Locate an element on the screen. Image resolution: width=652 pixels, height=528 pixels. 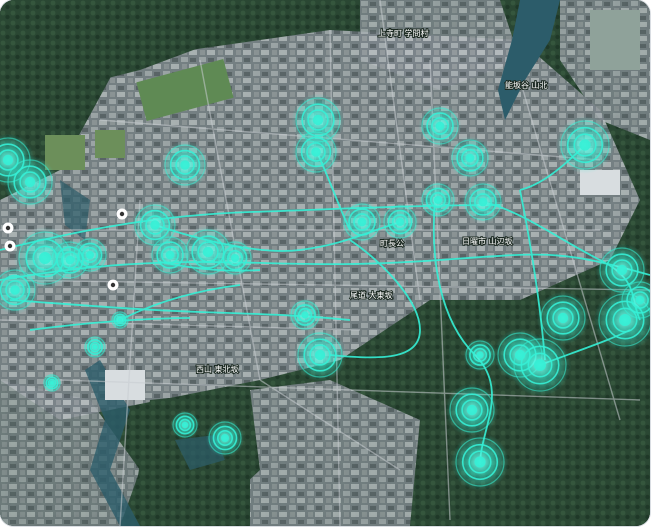
label-north-top: 上寺町 学問村 is located at coordinates (403, 33).